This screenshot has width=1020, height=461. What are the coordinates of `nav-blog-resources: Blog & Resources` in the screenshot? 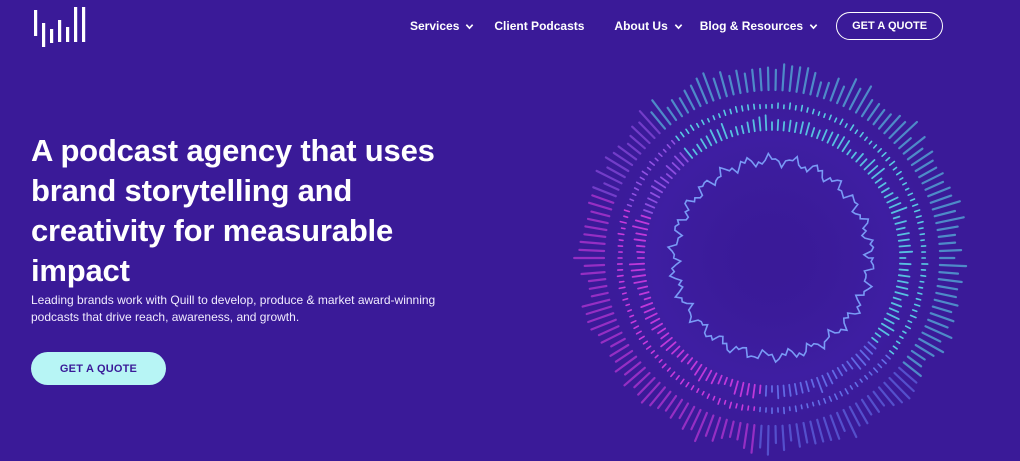 It's located at (759, 26).